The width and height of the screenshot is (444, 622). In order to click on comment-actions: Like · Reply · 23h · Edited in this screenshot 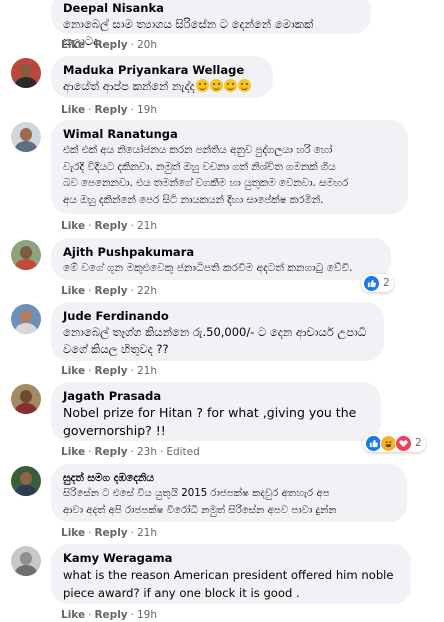, I will do `click(130, 452)`.